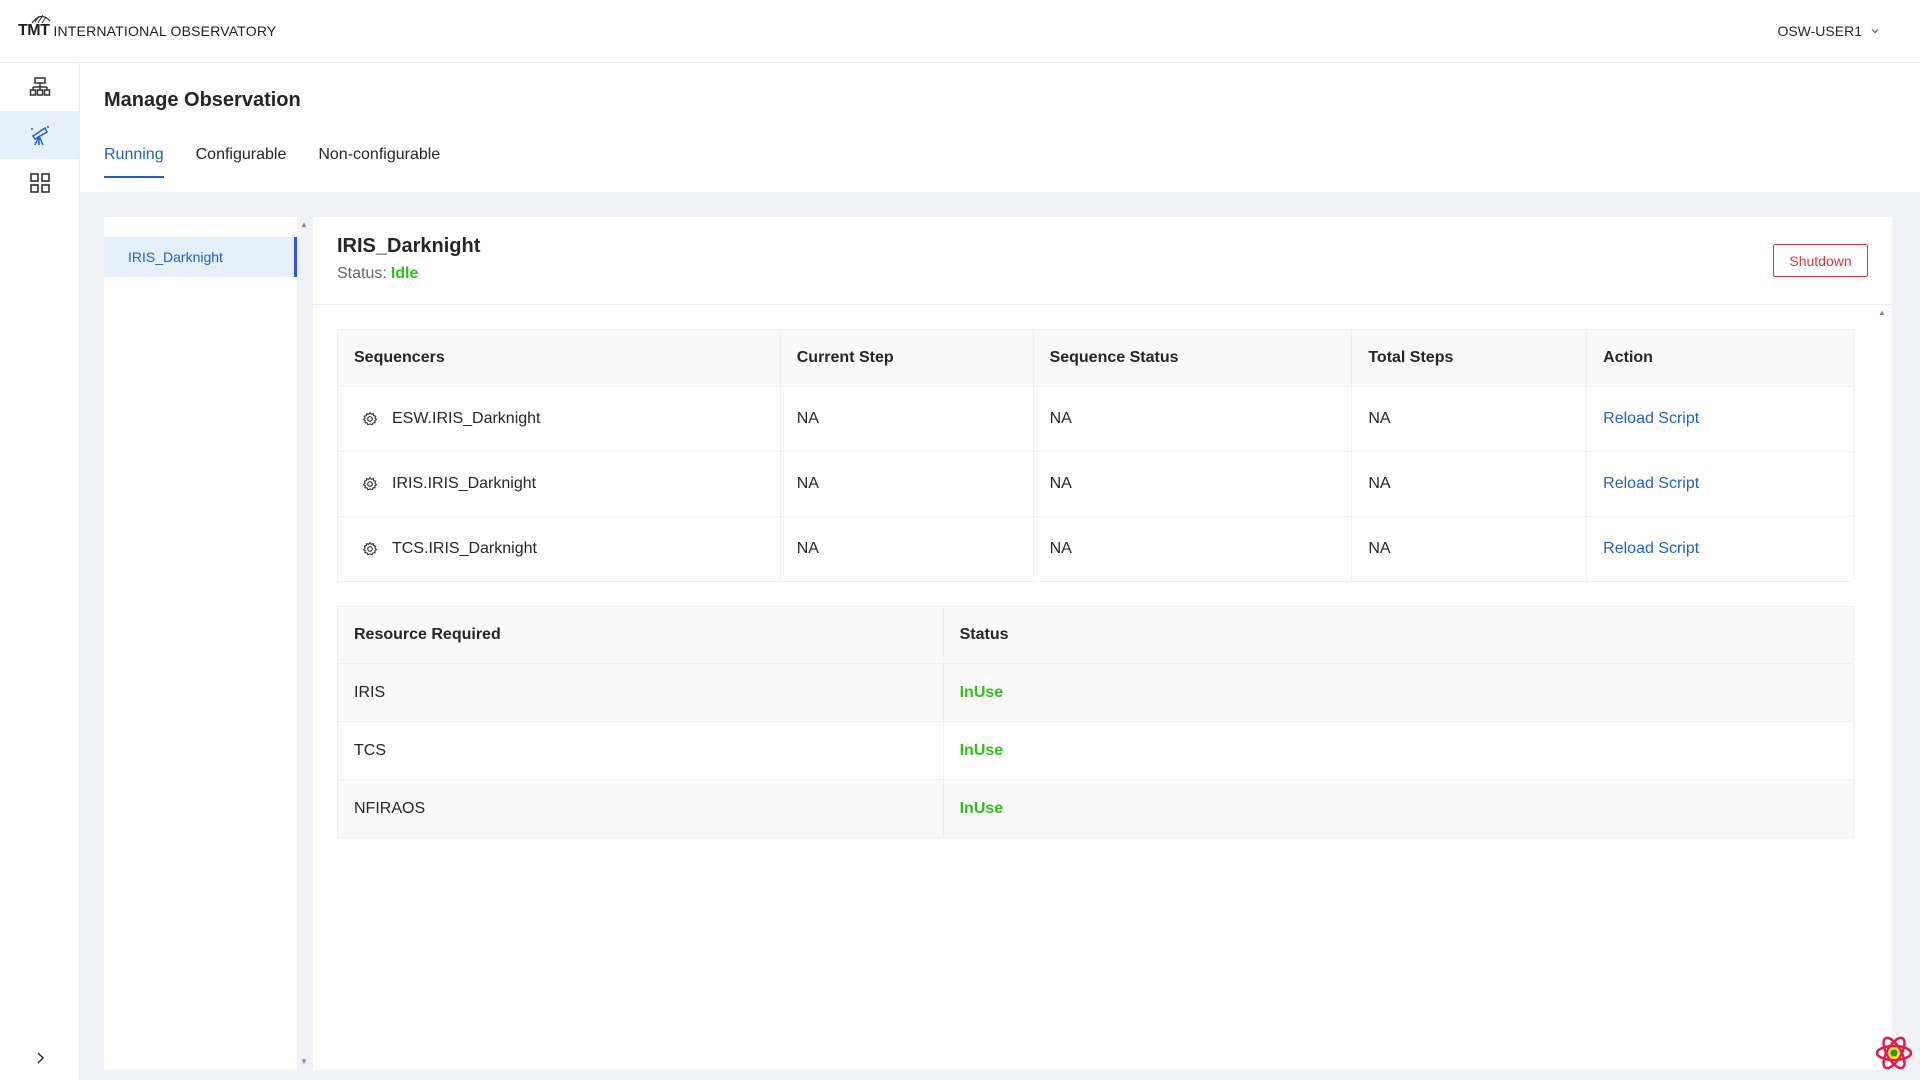 The height and width of the screenshot is (1080, 1920). I want to click on react-devtools-icon, so click(1894, 1053).